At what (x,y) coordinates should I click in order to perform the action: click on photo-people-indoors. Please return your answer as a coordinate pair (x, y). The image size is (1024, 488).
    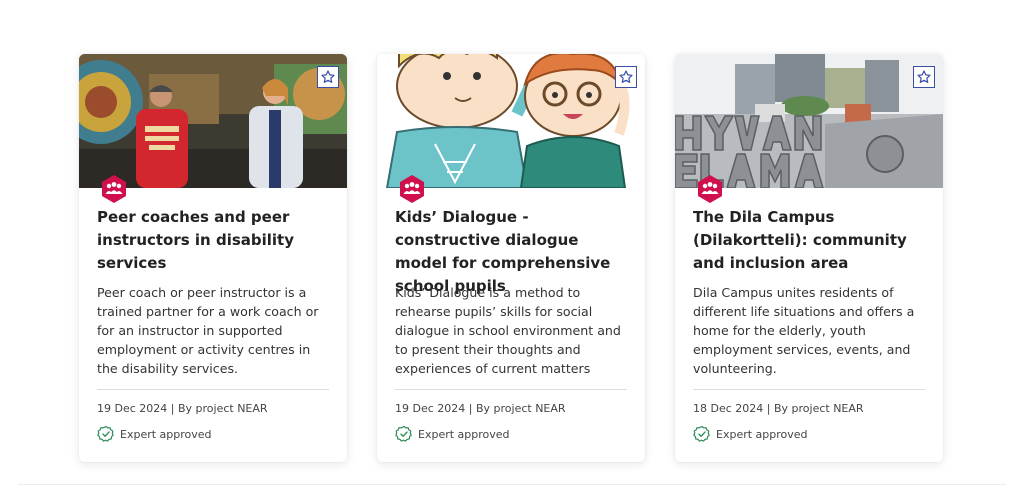
    Looking at the image, I should click on (213, 121).